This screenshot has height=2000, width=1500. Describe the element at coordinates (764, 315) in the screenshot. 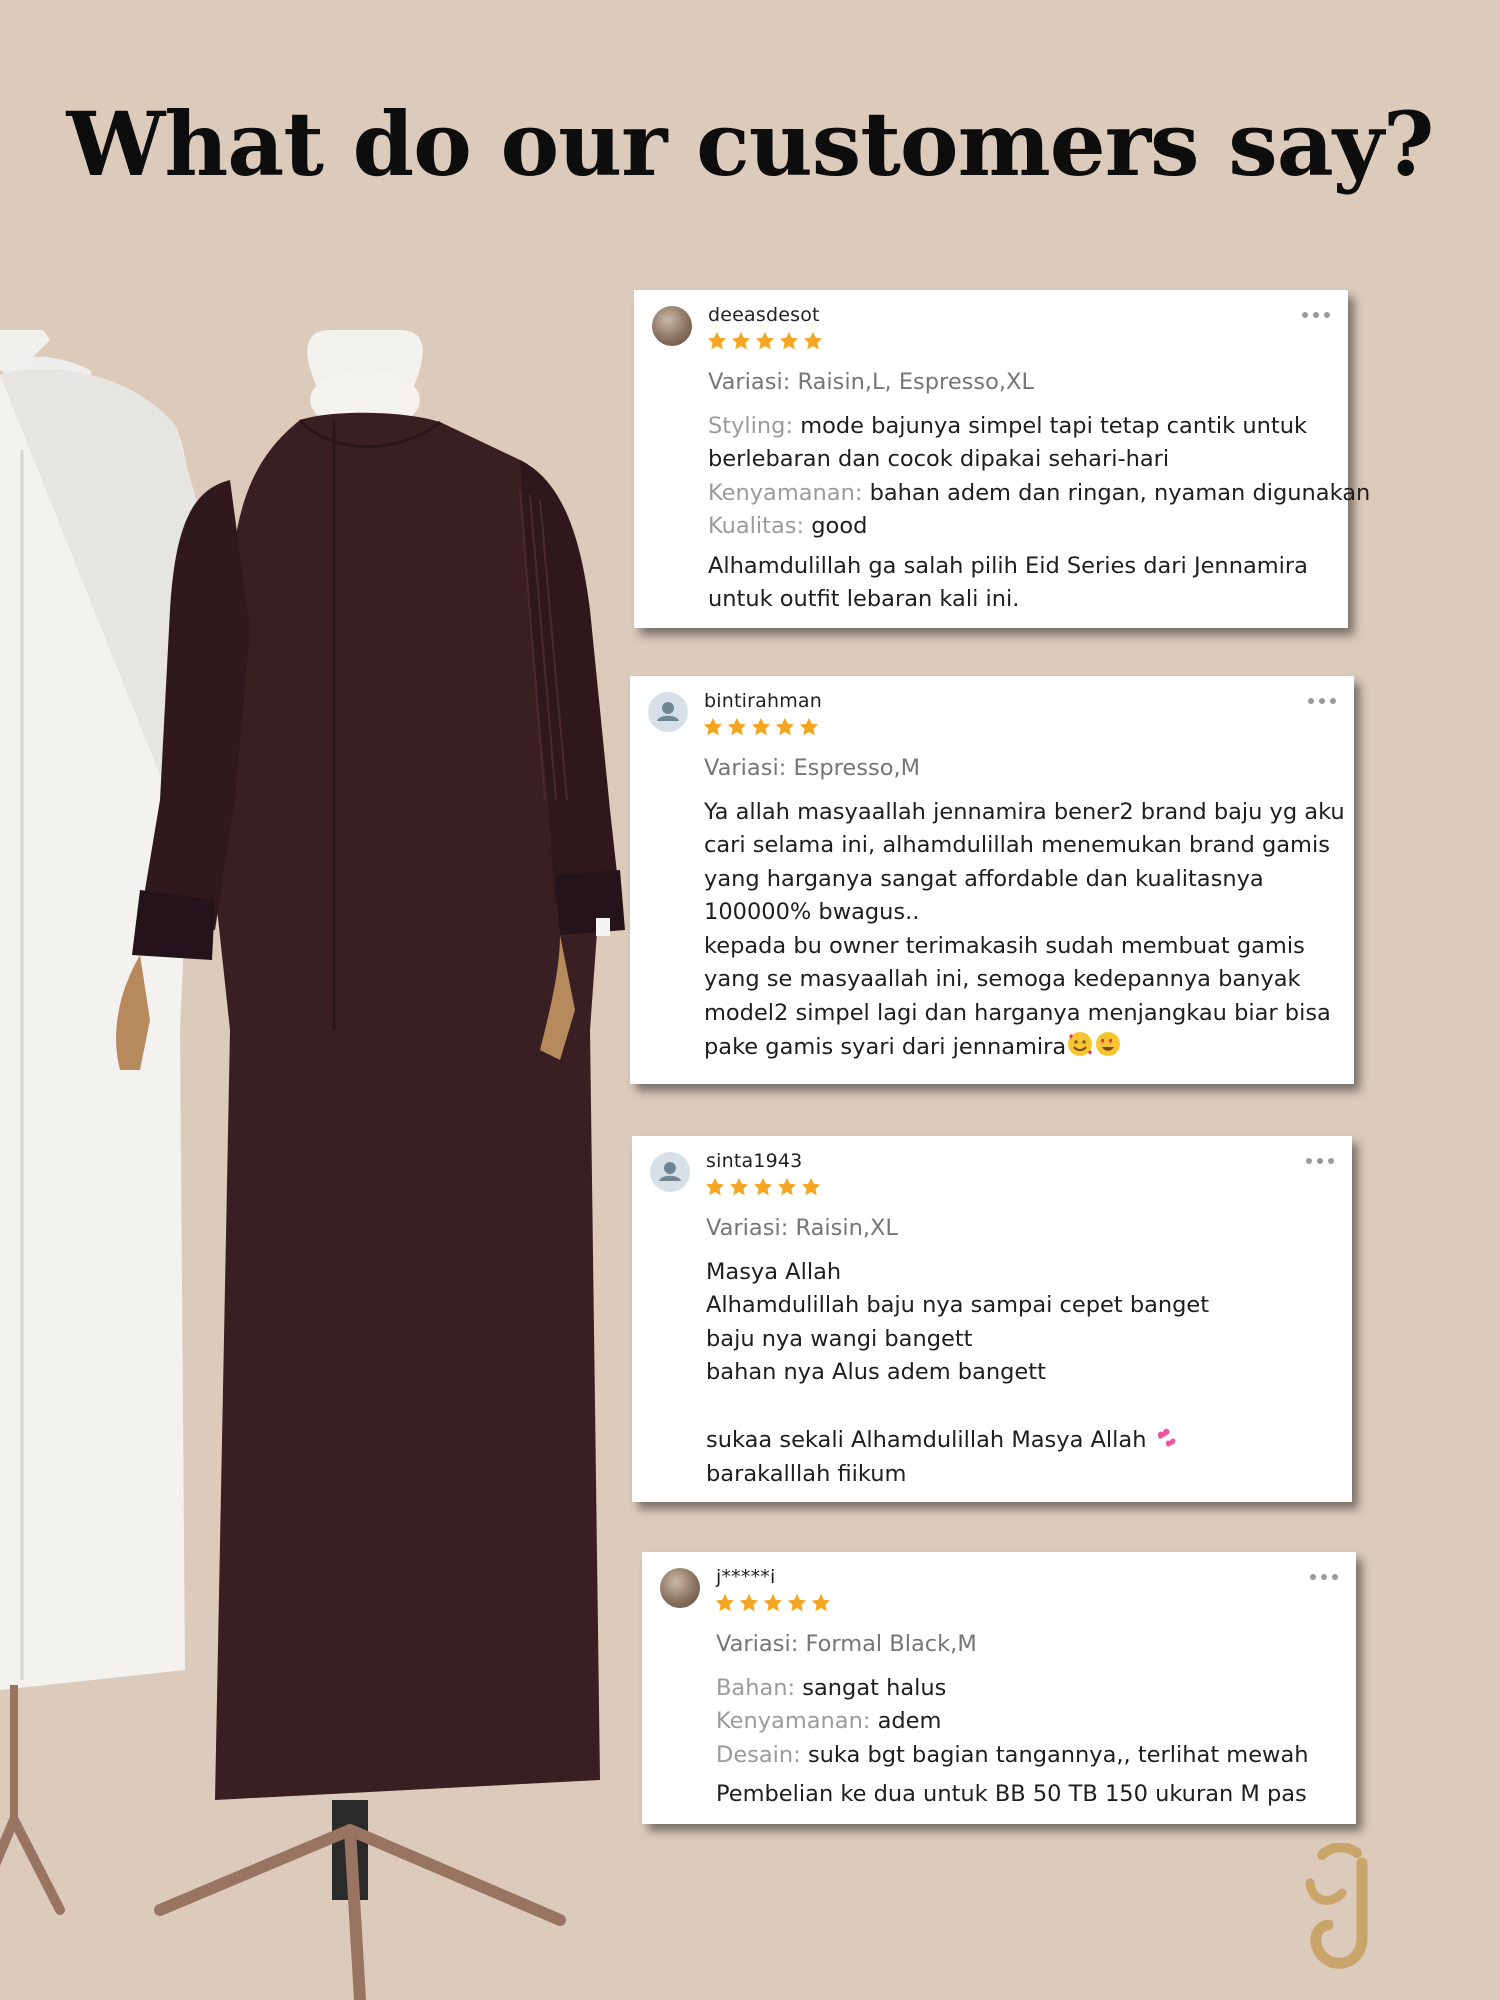

I see `review-username: deeasdesot` at that location.